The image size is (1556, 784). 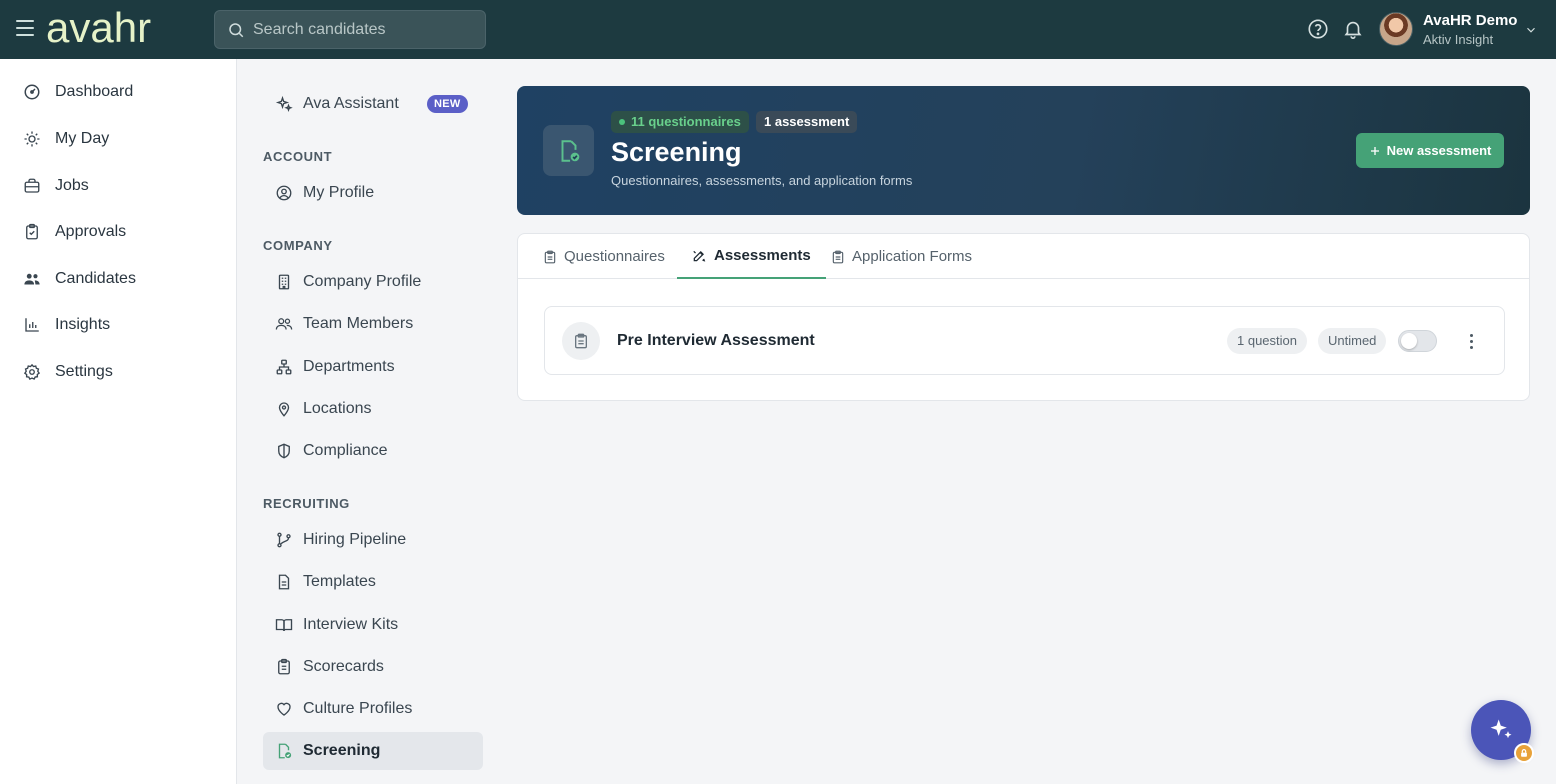 What do you see at coordinates (373, 709) in the screenshot?
I see `sidebar-item-culture-profiles: Culture Profiles` at bounding box center [373, 709].